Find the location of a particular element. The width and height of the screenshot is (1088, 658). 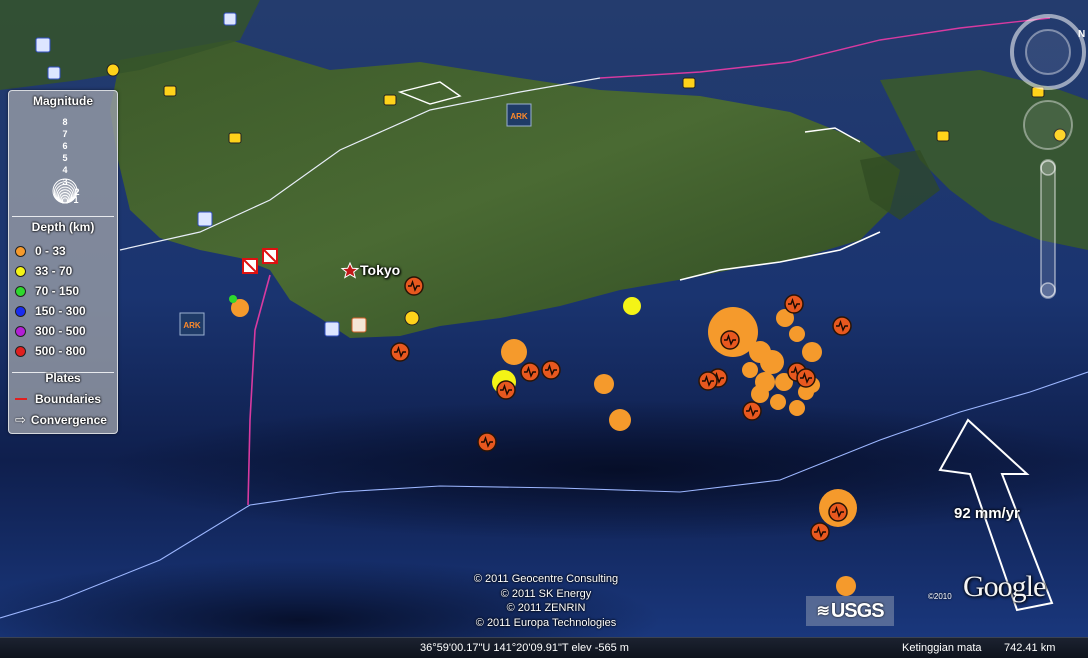

usgs-logo-text: USGS is located at coordinates (857, 610).